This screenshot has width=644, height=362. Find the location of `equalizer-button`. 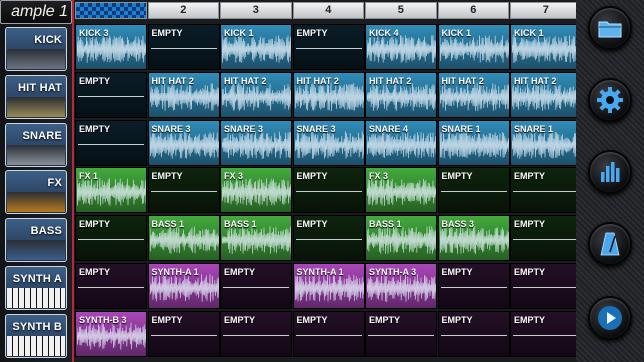

equalizer-button is located at coordinates (610, 172).